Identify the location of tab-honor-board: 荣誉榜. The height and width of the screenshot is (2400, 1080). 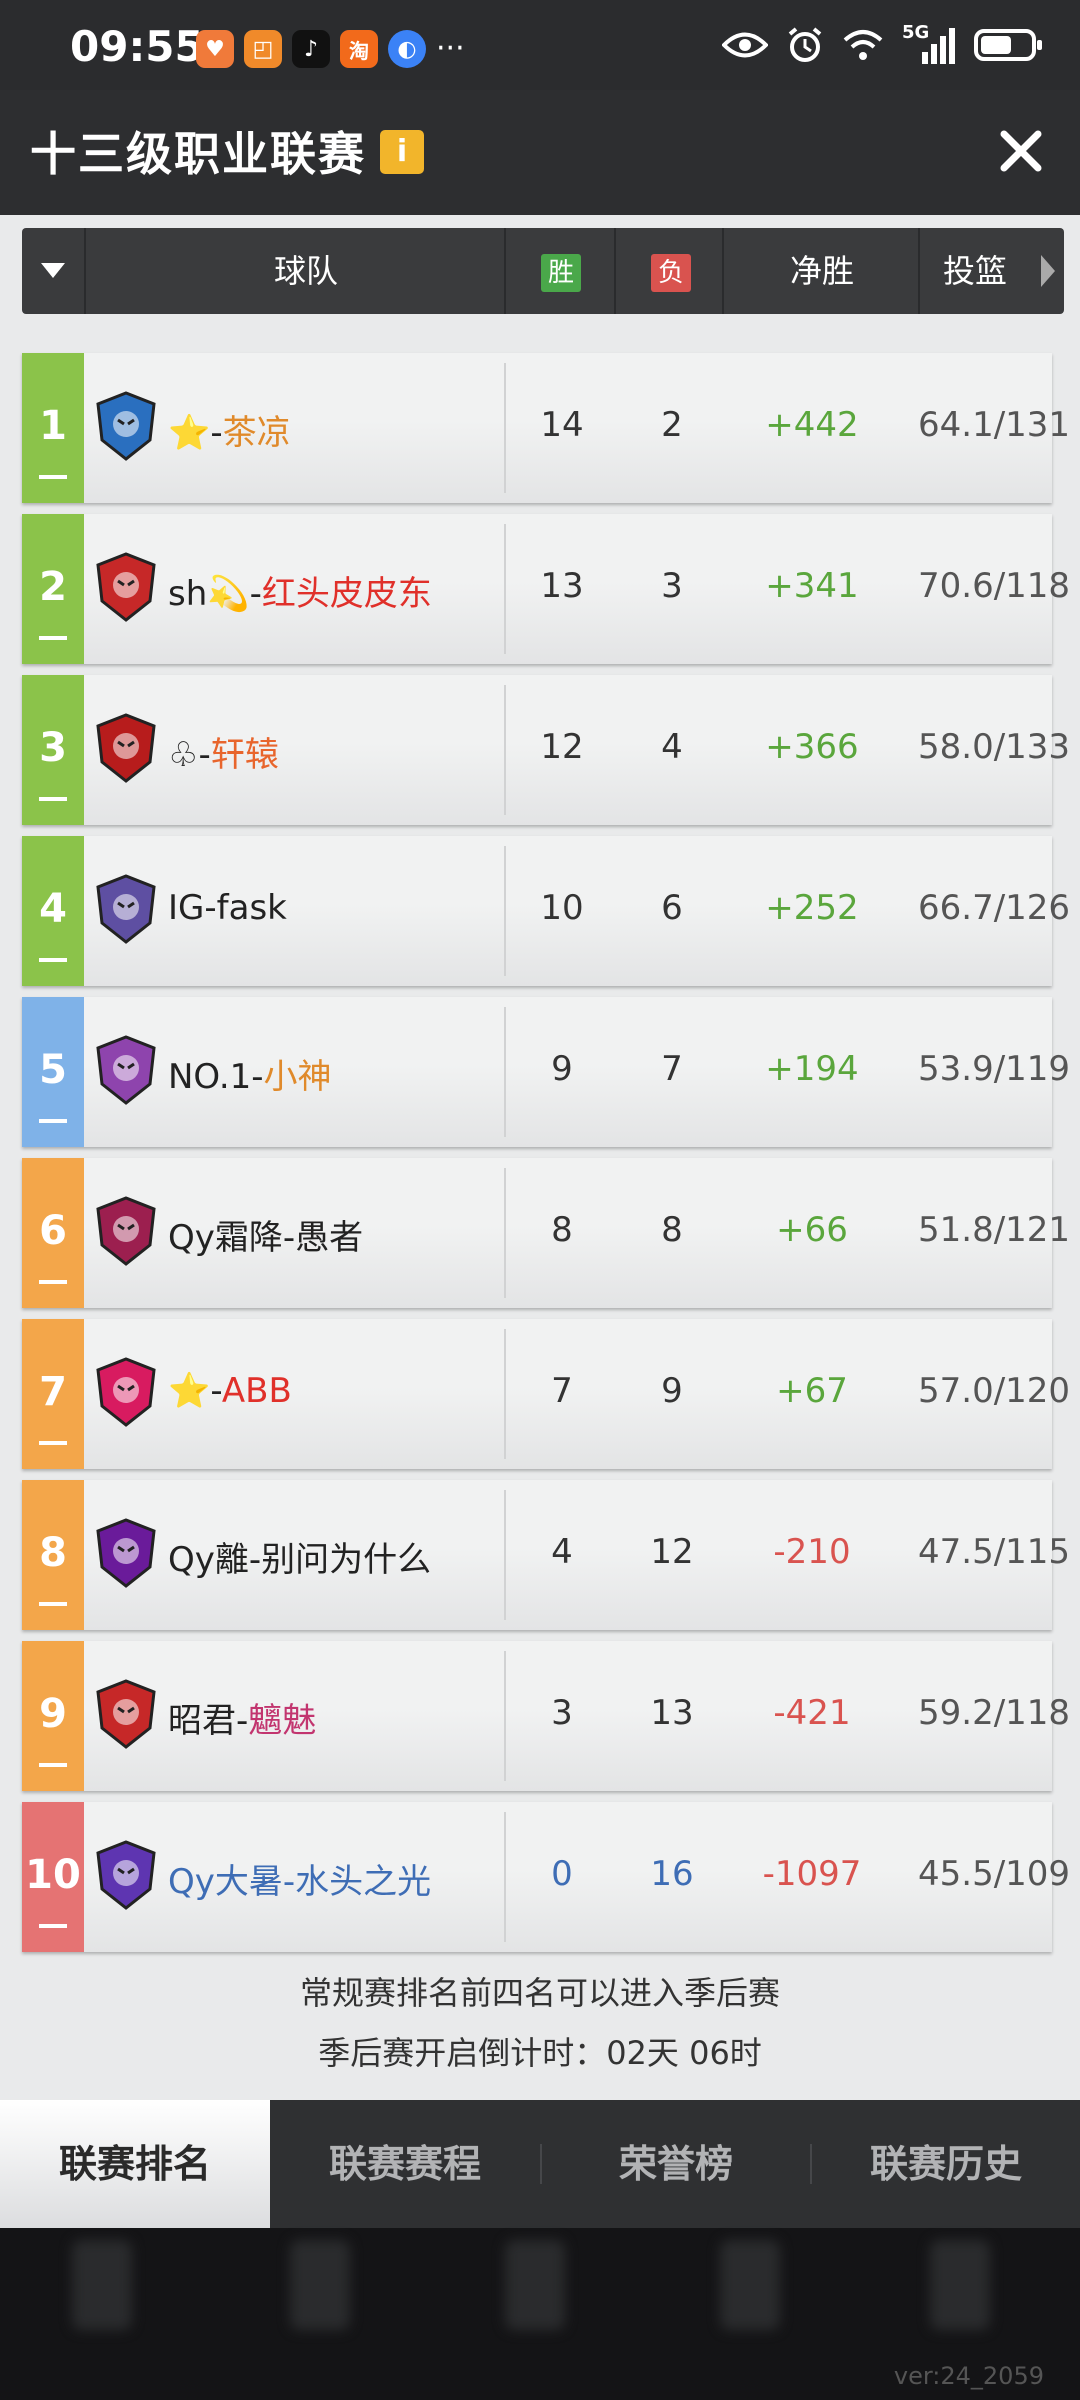
(676, 2164).